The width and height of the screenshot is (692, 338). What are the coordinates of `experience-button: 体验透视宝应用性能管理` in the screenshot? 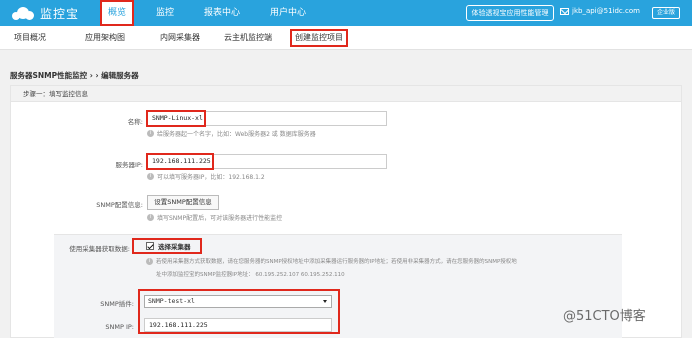 It's located at (510, 13).